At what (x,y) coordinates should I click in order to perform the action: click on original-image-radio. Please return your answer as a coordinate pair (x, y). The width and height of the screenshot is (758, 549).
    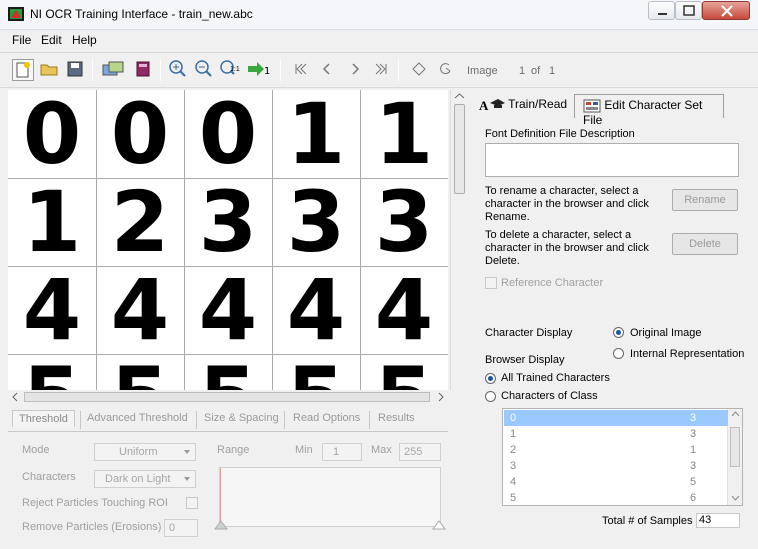
    Looking at the image, I should click on (618, 332).